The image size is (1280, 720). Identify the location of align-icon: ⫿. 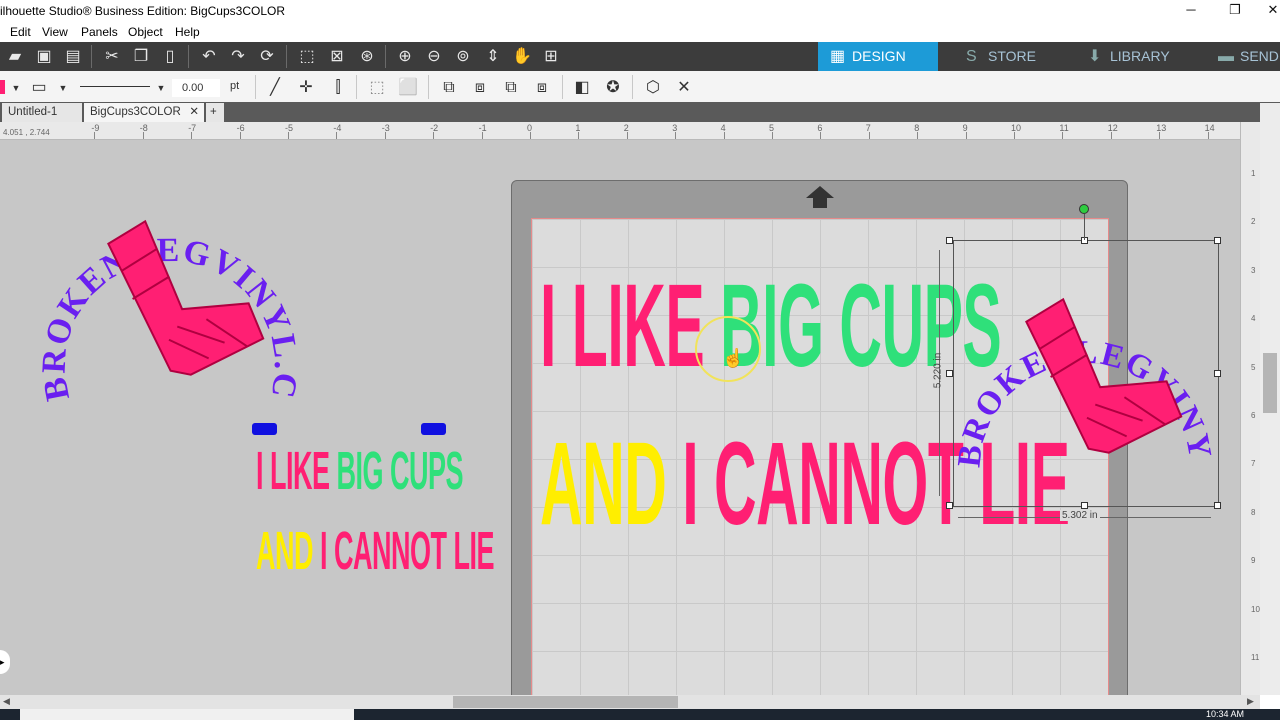
(338, 88).